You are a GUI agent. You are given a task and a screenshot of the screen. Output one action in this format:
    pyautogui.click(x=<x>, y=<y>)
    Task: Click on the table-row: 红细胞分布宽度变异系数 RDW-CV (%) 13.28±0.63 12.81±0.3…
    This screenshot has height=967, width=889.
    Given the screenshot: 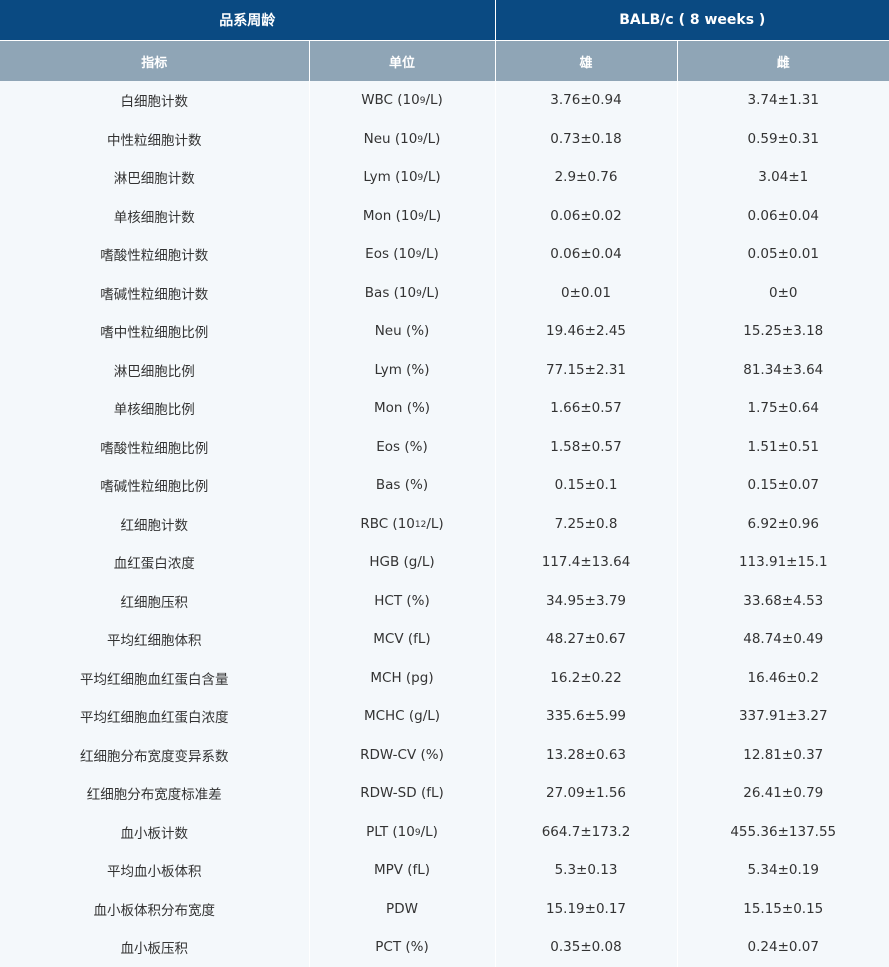 What is the action you would take?
    pyautogui.click(x=444, y=754)
    